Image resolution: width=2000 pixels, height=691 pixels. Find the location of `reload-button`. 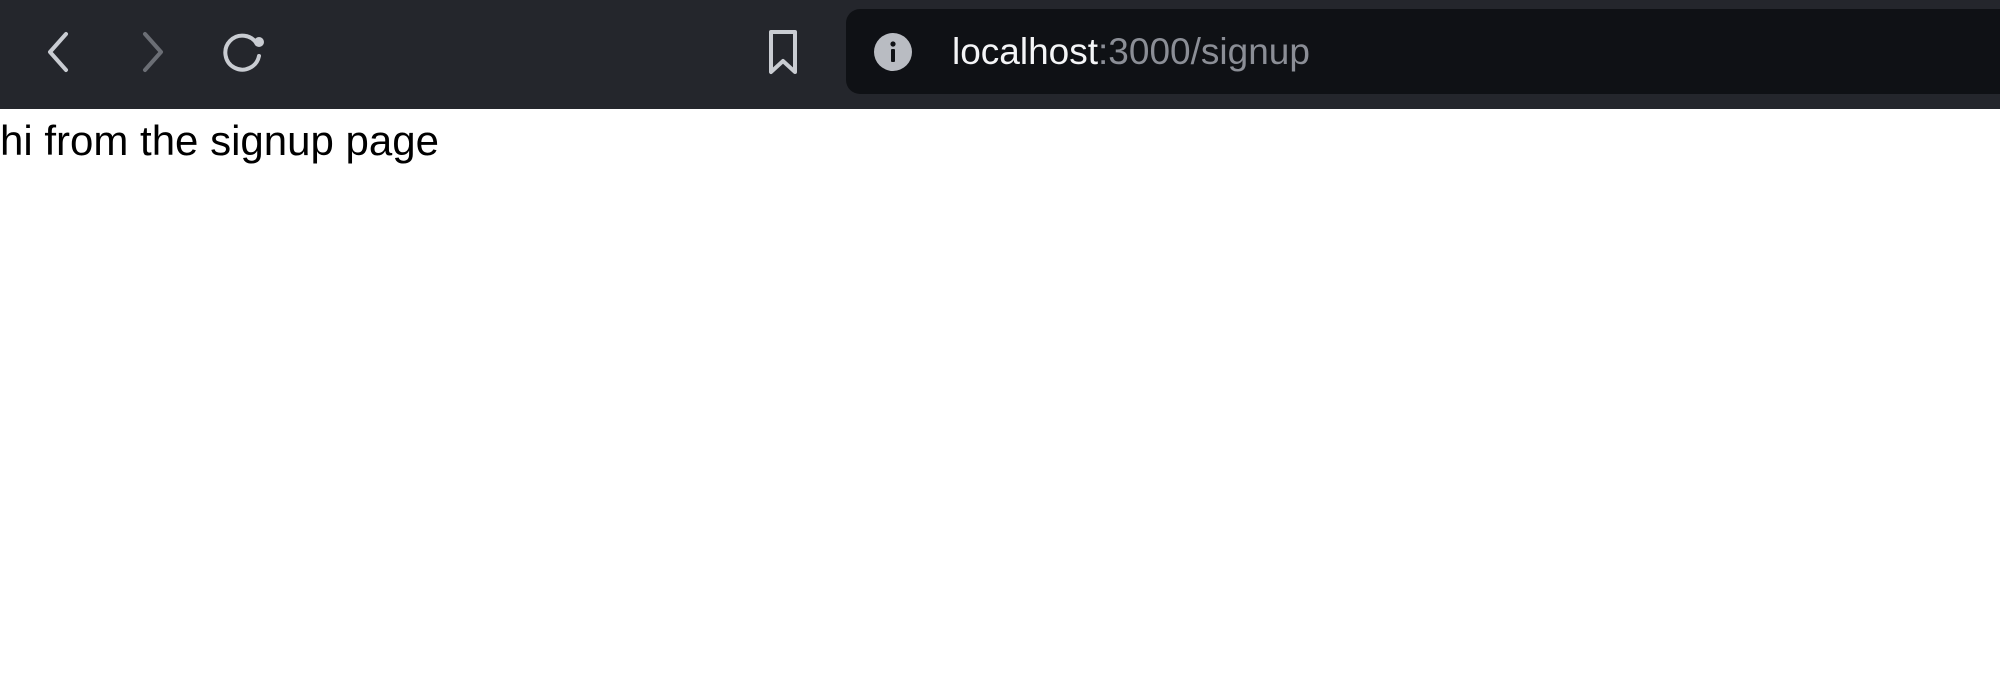

reload-button is located at coordinates (243, 52).